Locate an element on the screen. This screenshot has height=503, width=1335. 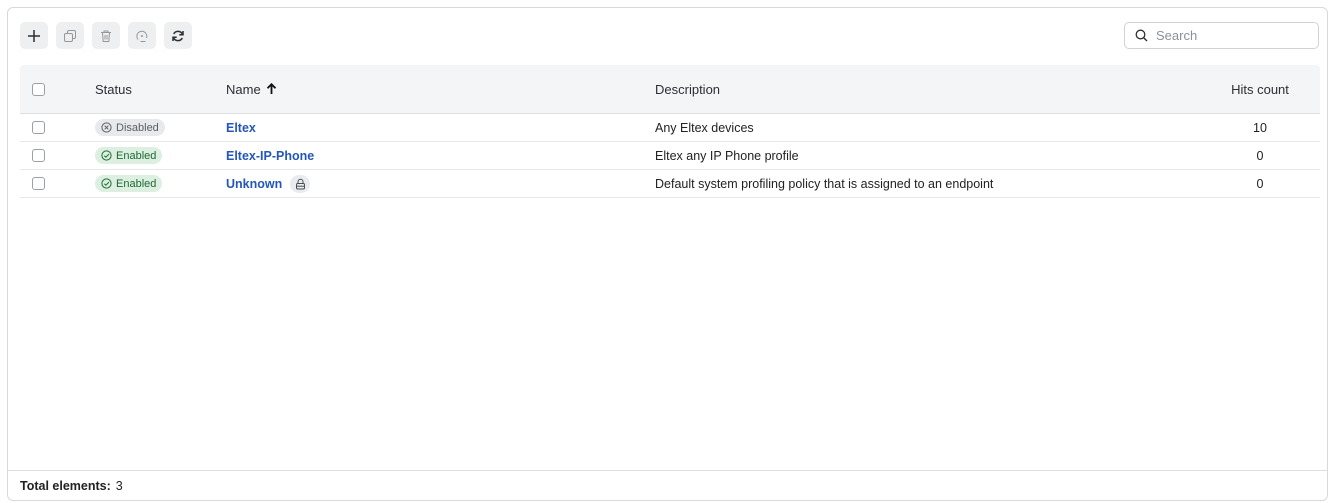
plus-icon is located at coordinates (34, 35).